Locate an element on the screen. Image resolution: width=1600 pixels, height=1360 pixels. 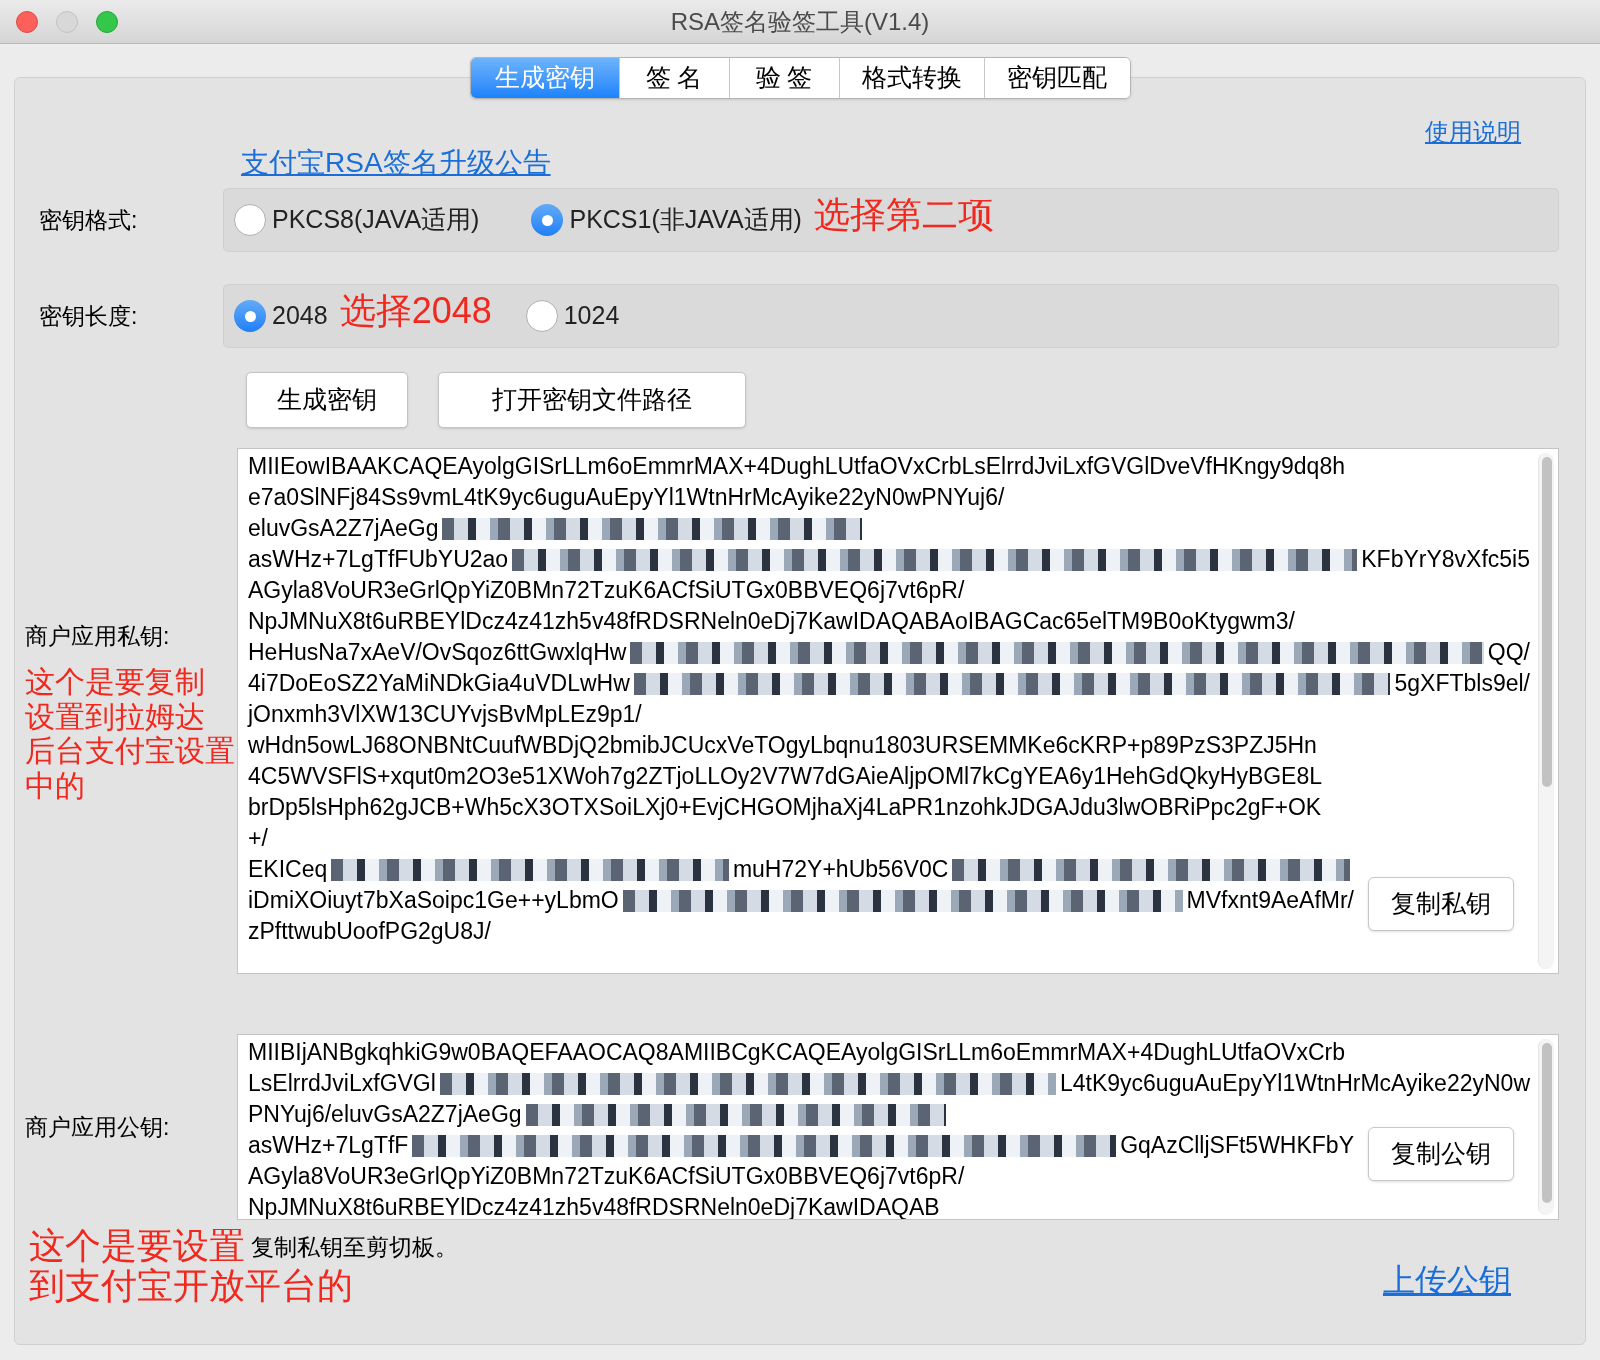
option-label: 1024 is located at coordinates (591, 316).